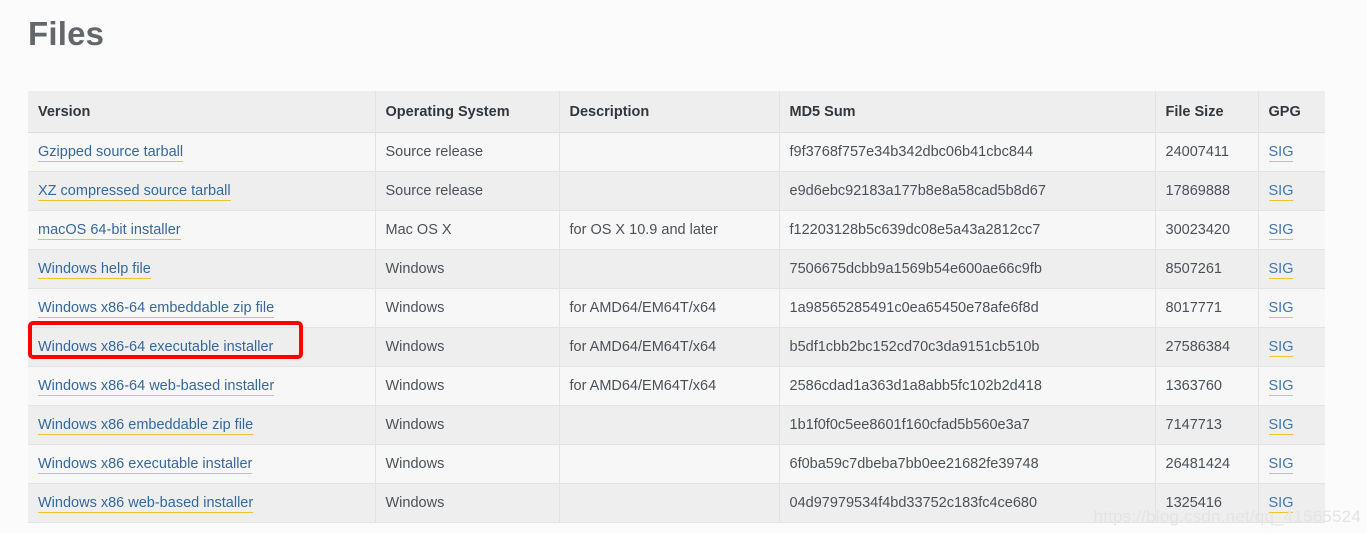  What do you see at coordinates (967, 464) in the screenshot?
I see `cell-md5: 6f0ba59c7dbeba7bb0ee21682fe39748` at bounding box center [967, 464].